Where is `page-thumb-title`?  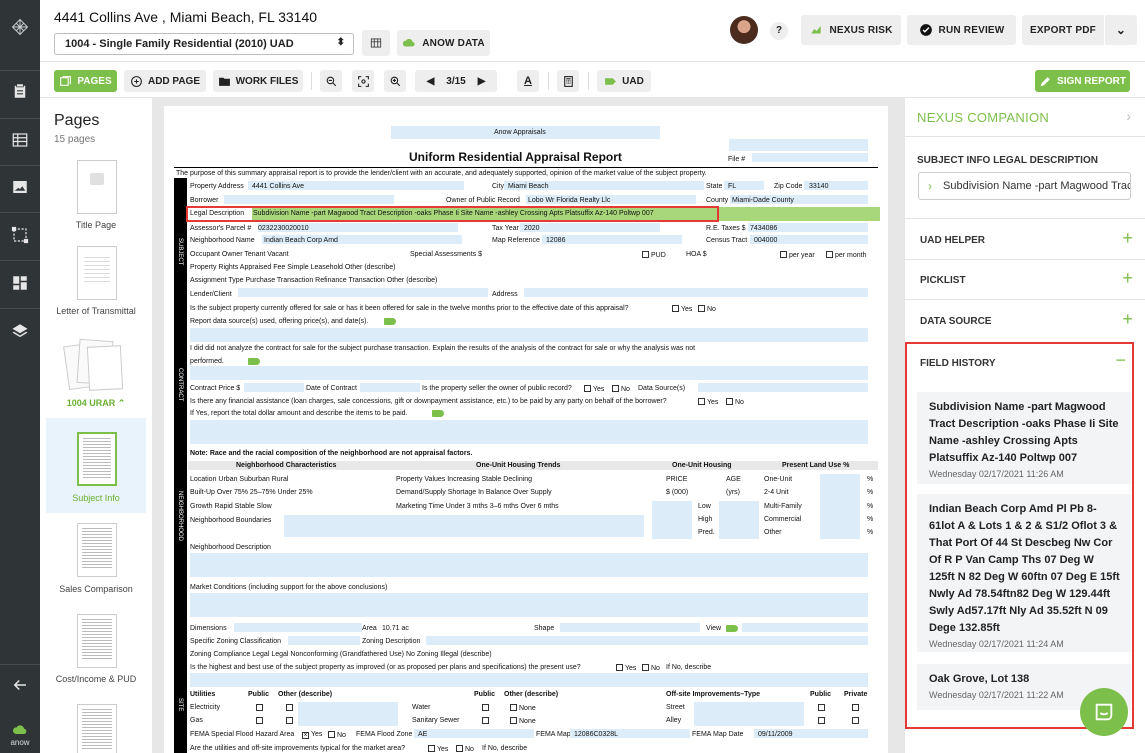 page-thumb-title is located at coordinates (97, 187).